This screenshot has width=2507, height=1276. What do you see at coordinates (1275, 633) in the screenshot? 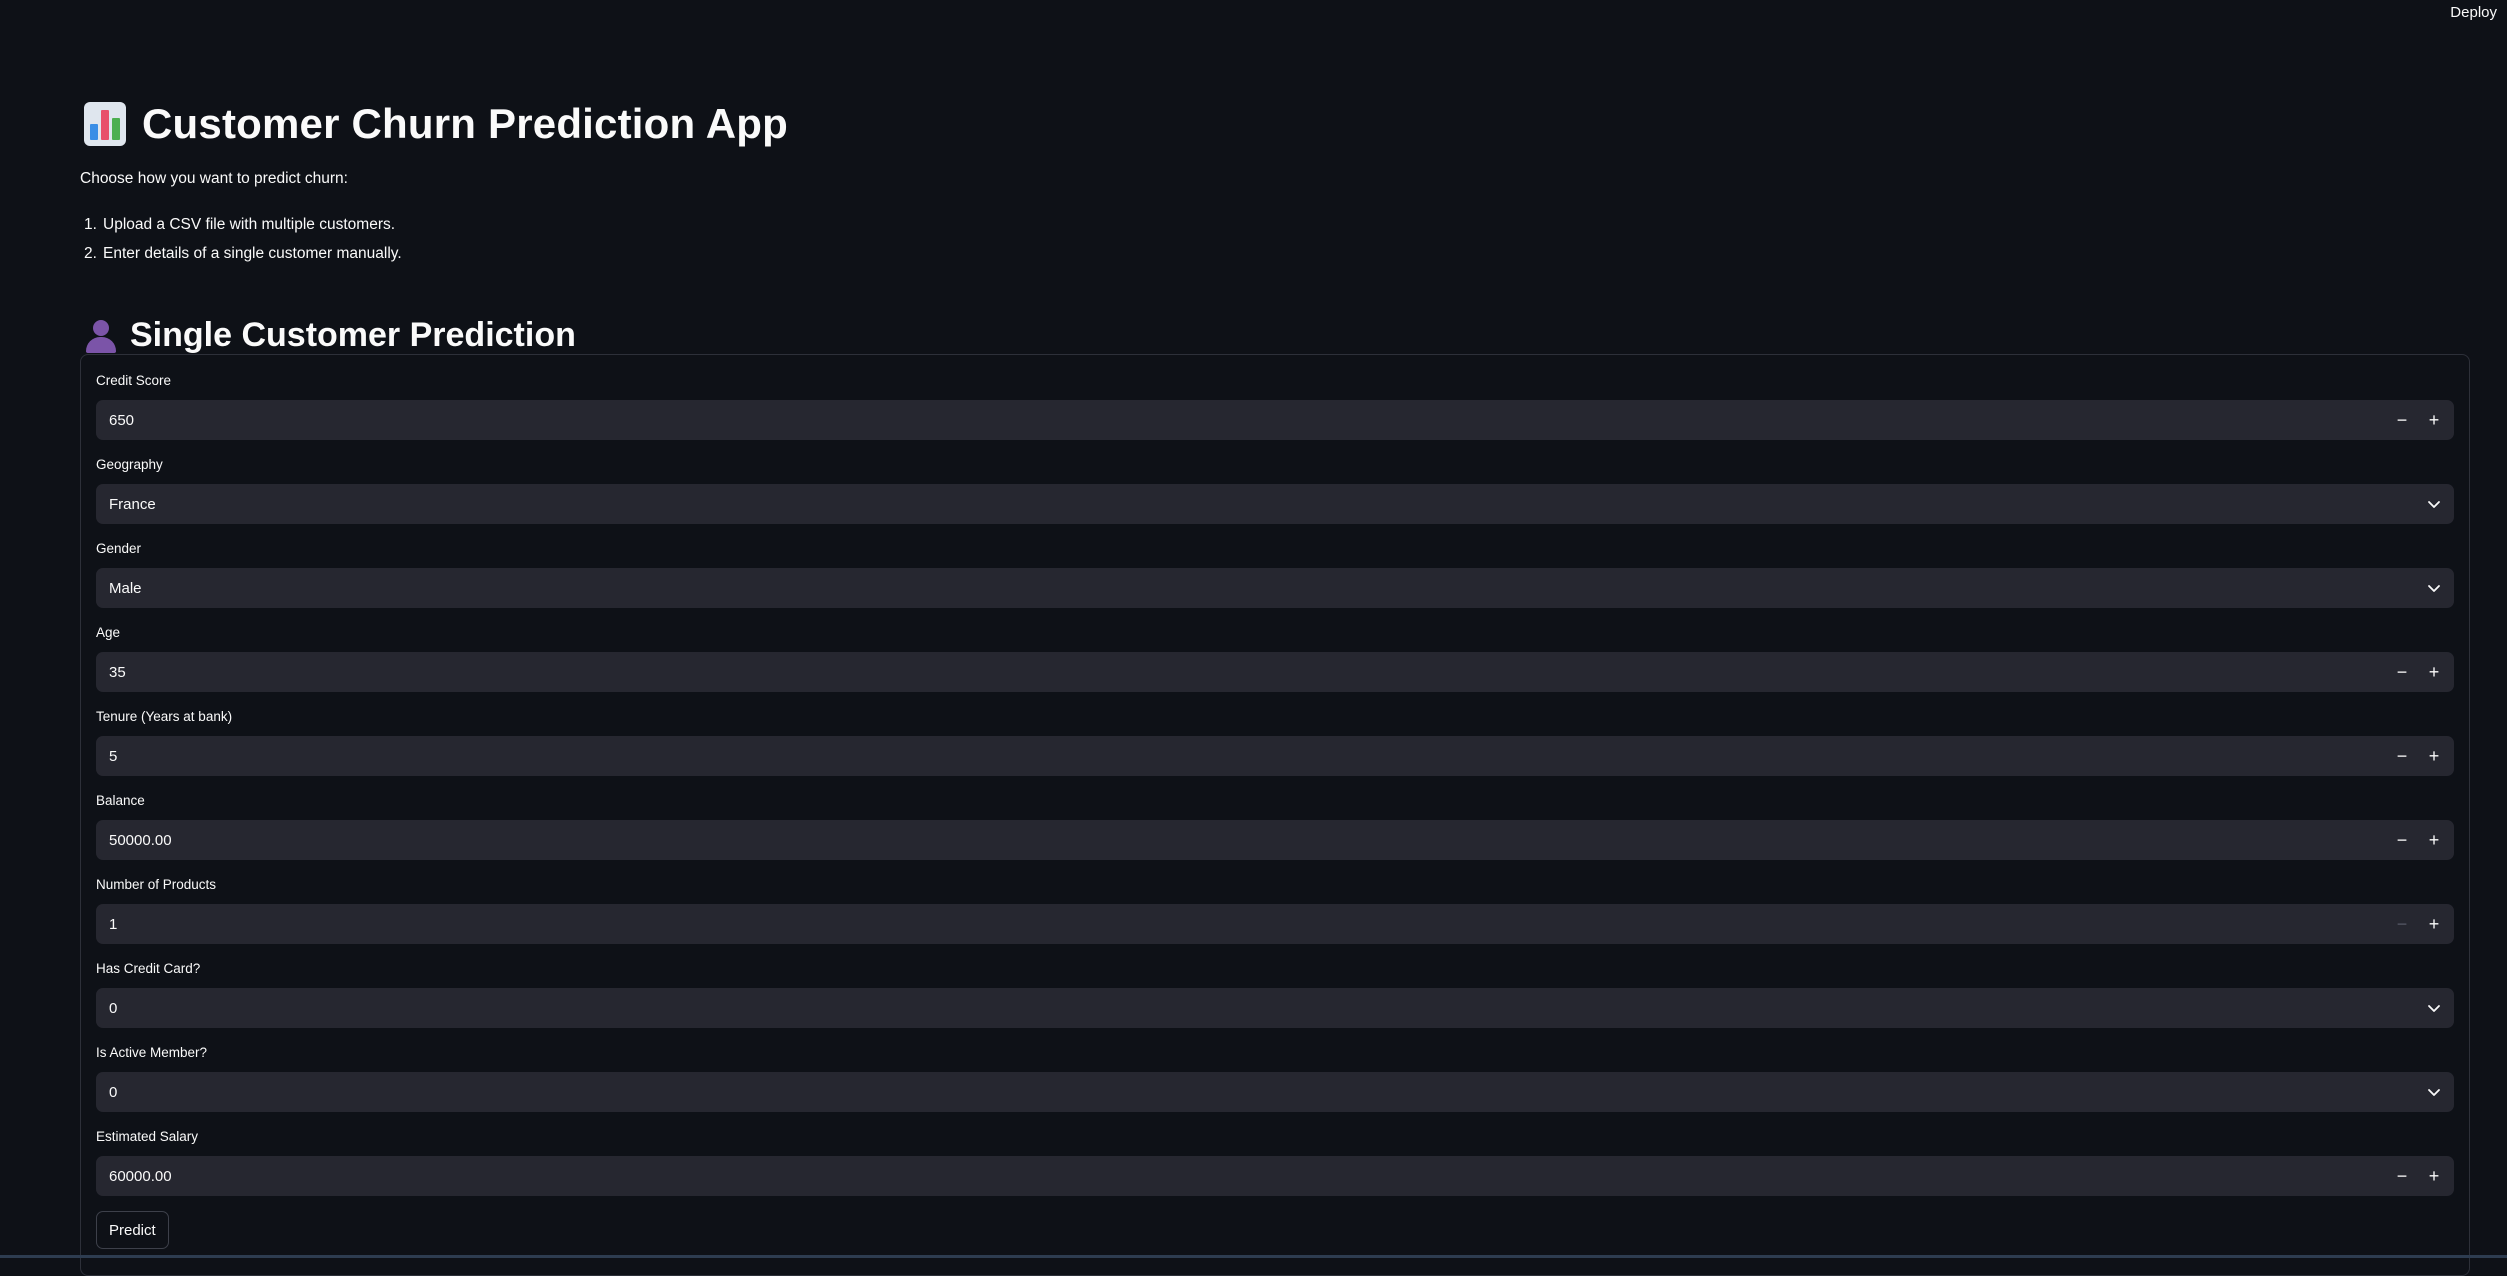
I see `field-label: Age` at bounding box center [1275, 633].